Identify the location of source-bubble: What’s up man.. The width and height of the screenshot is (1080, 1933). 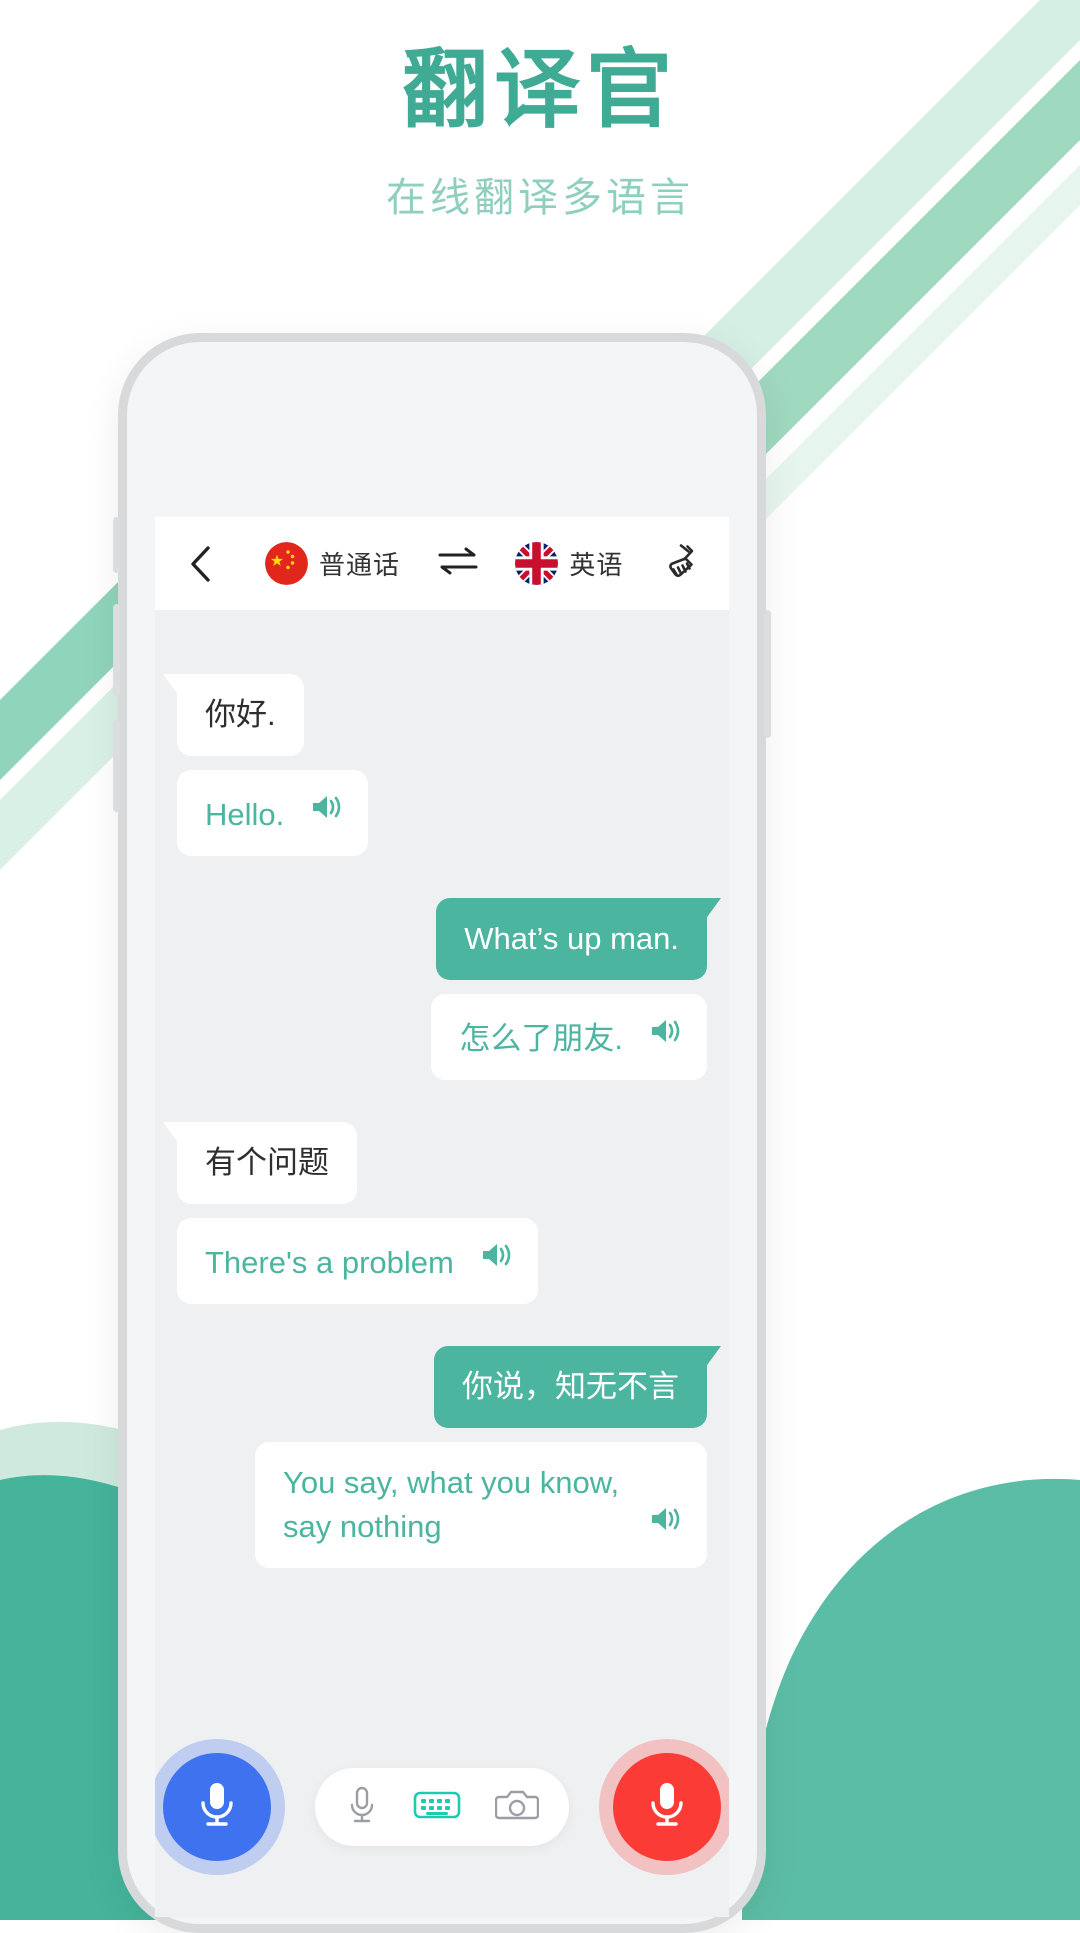
(578, 939).